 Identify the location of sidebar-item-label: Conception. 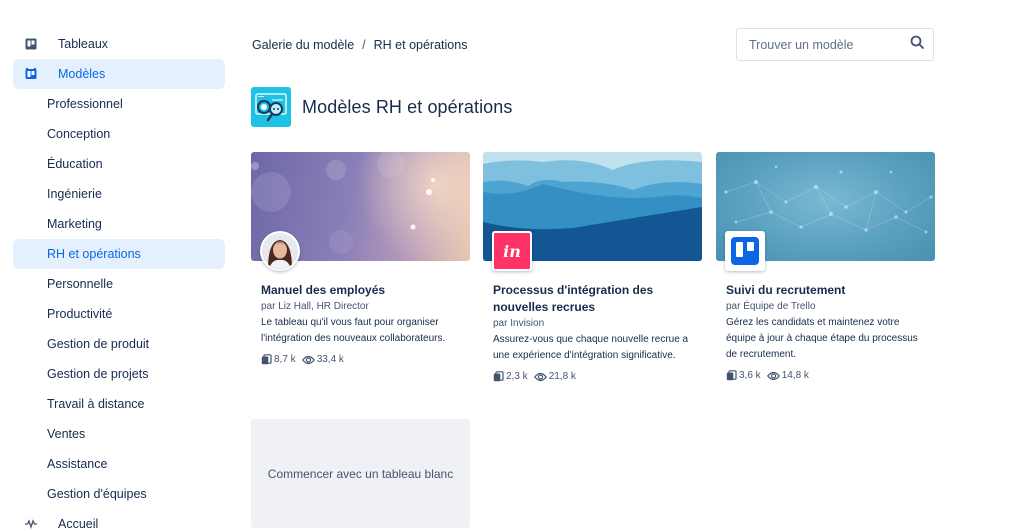
(79, 134).